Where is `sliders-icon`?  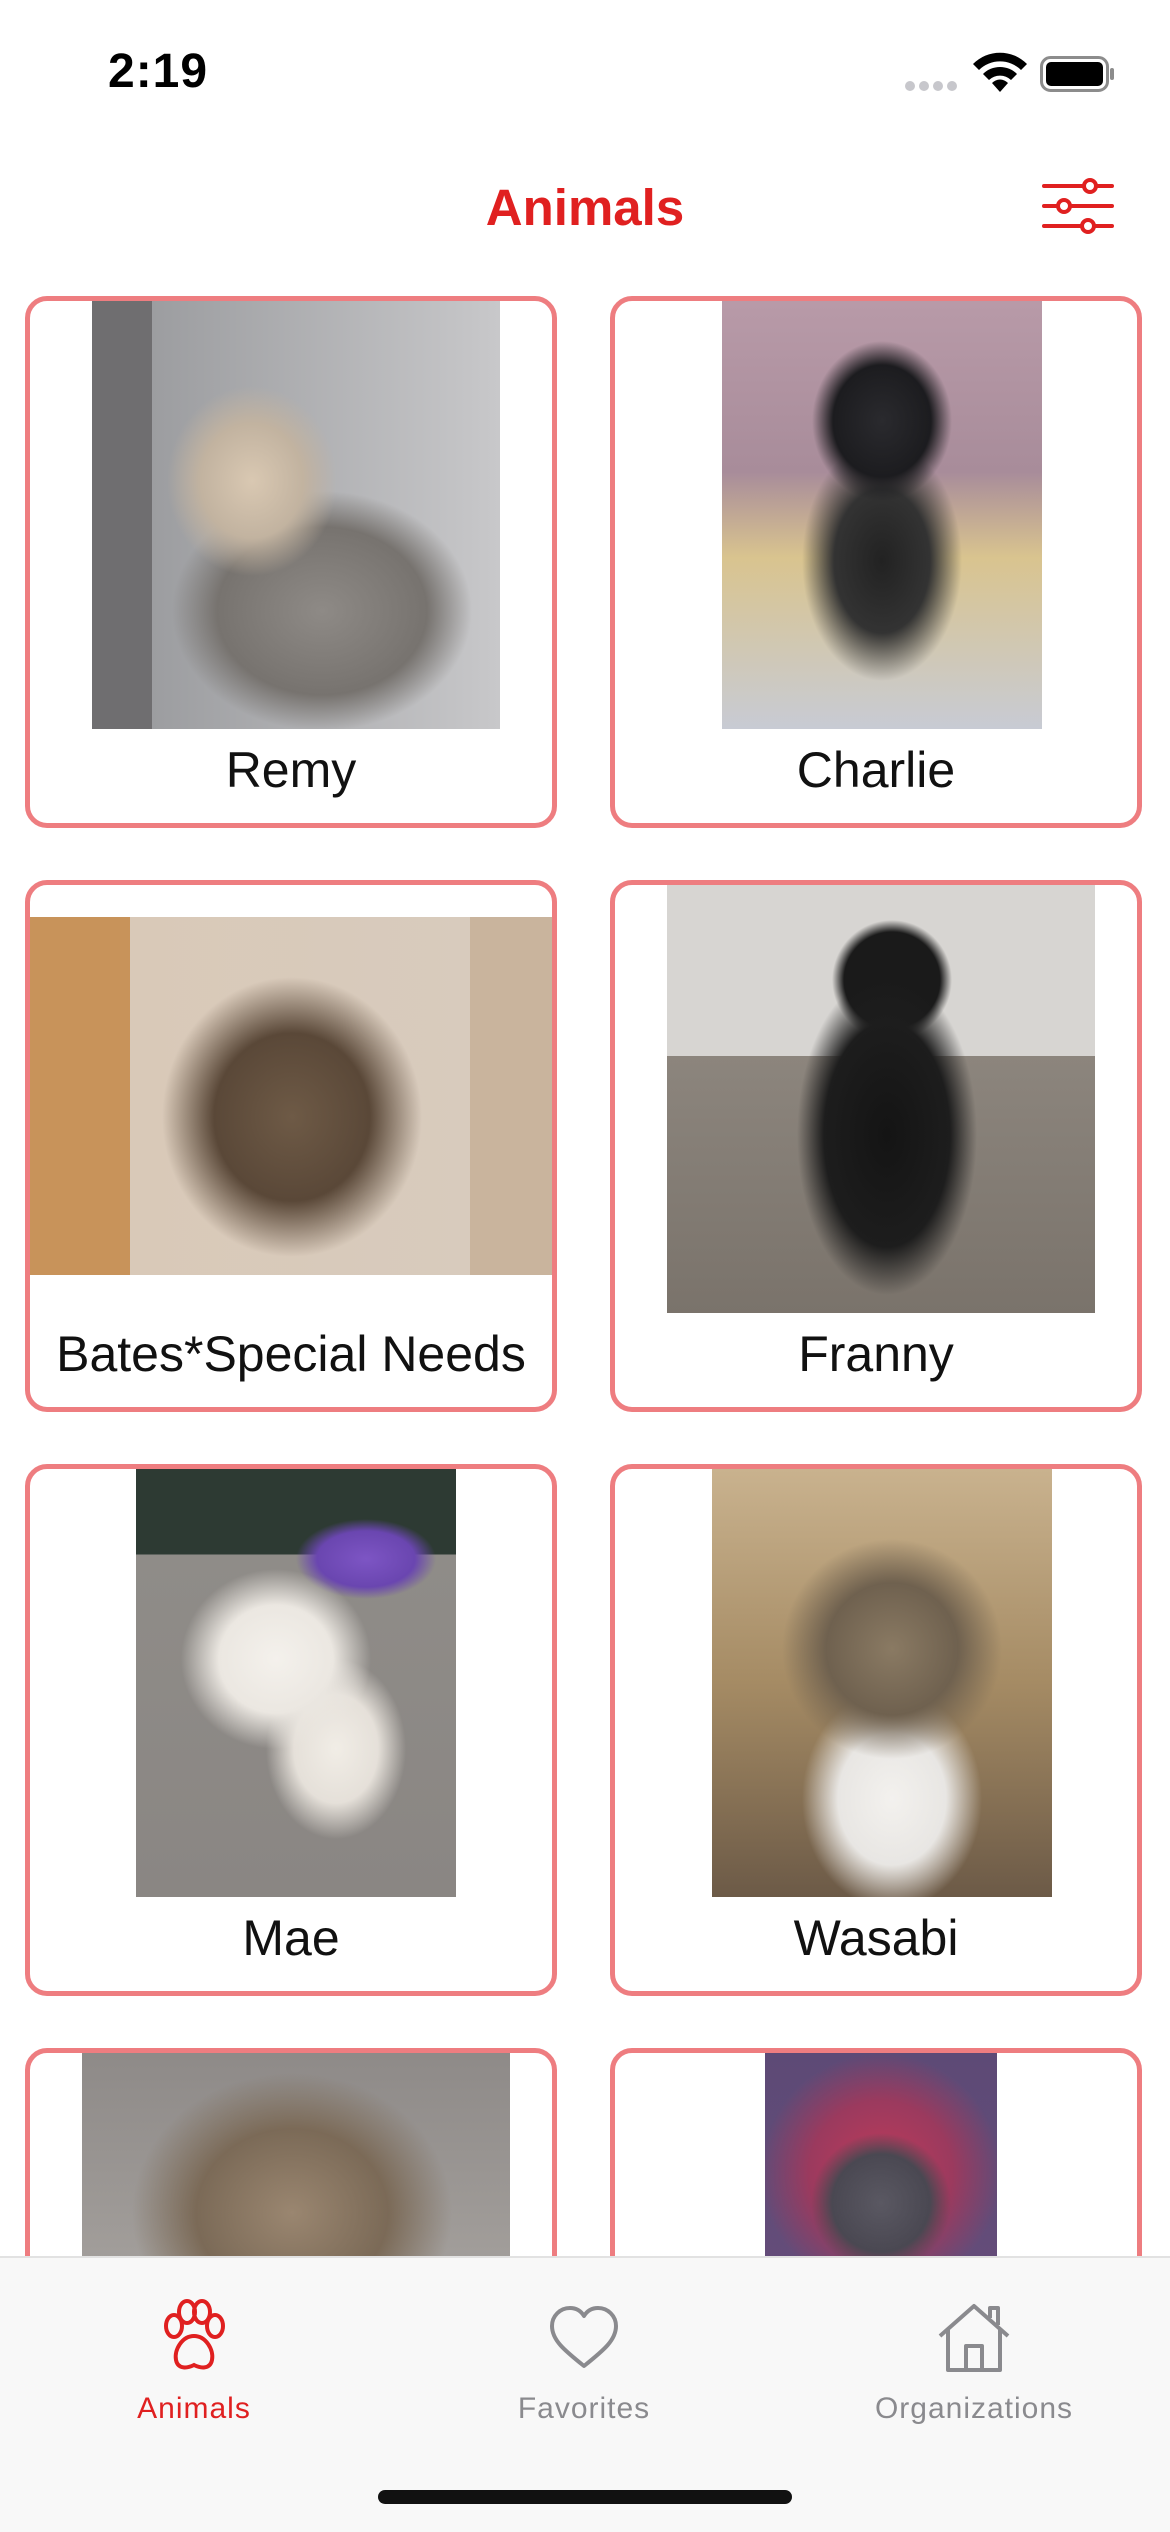
sliders-icon is located at coordinates (1078, 206).